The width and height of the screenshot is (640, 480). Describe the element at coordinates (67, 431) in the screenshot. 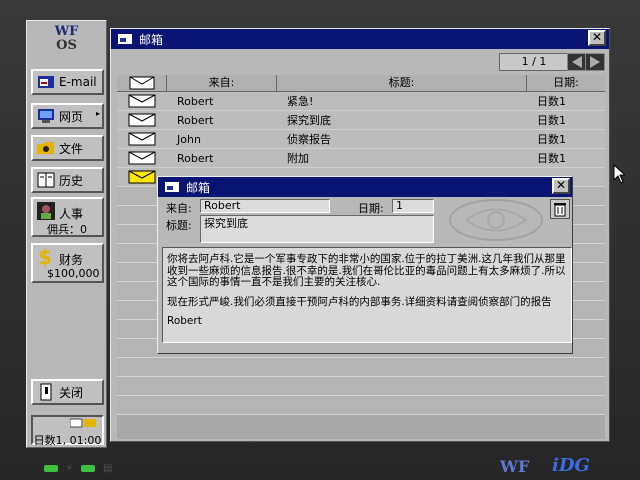

I see `status-panel: 日数1, 01:00` at that location.